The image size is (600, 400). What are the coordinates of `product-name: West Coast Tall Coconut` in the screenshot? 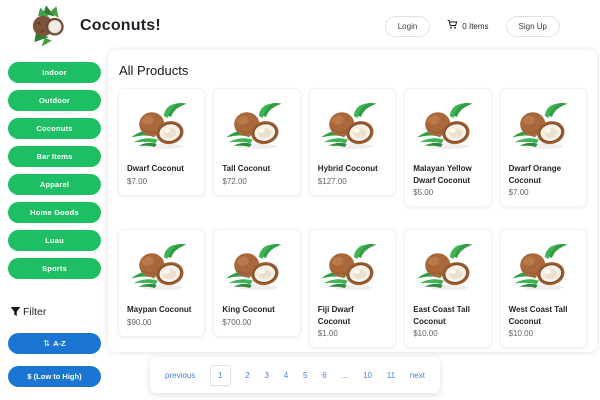 It's located at (538, 315).